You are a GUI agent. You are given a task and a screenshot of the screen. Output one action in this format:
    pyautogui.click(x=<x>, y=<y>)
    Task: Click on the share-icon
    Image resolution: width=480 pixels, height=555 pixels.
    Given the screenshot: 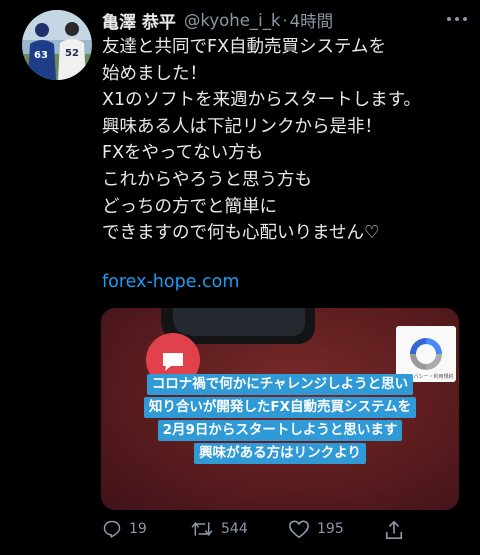 What is the action you would take?
    pyautogui.click(x=394, y=529)
    